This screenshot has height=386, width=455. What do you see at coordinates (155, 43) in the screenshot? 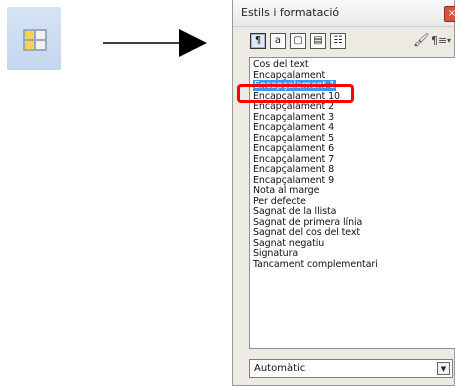
I see `pointer-arrow-icon` at bounding box center [155, 43].